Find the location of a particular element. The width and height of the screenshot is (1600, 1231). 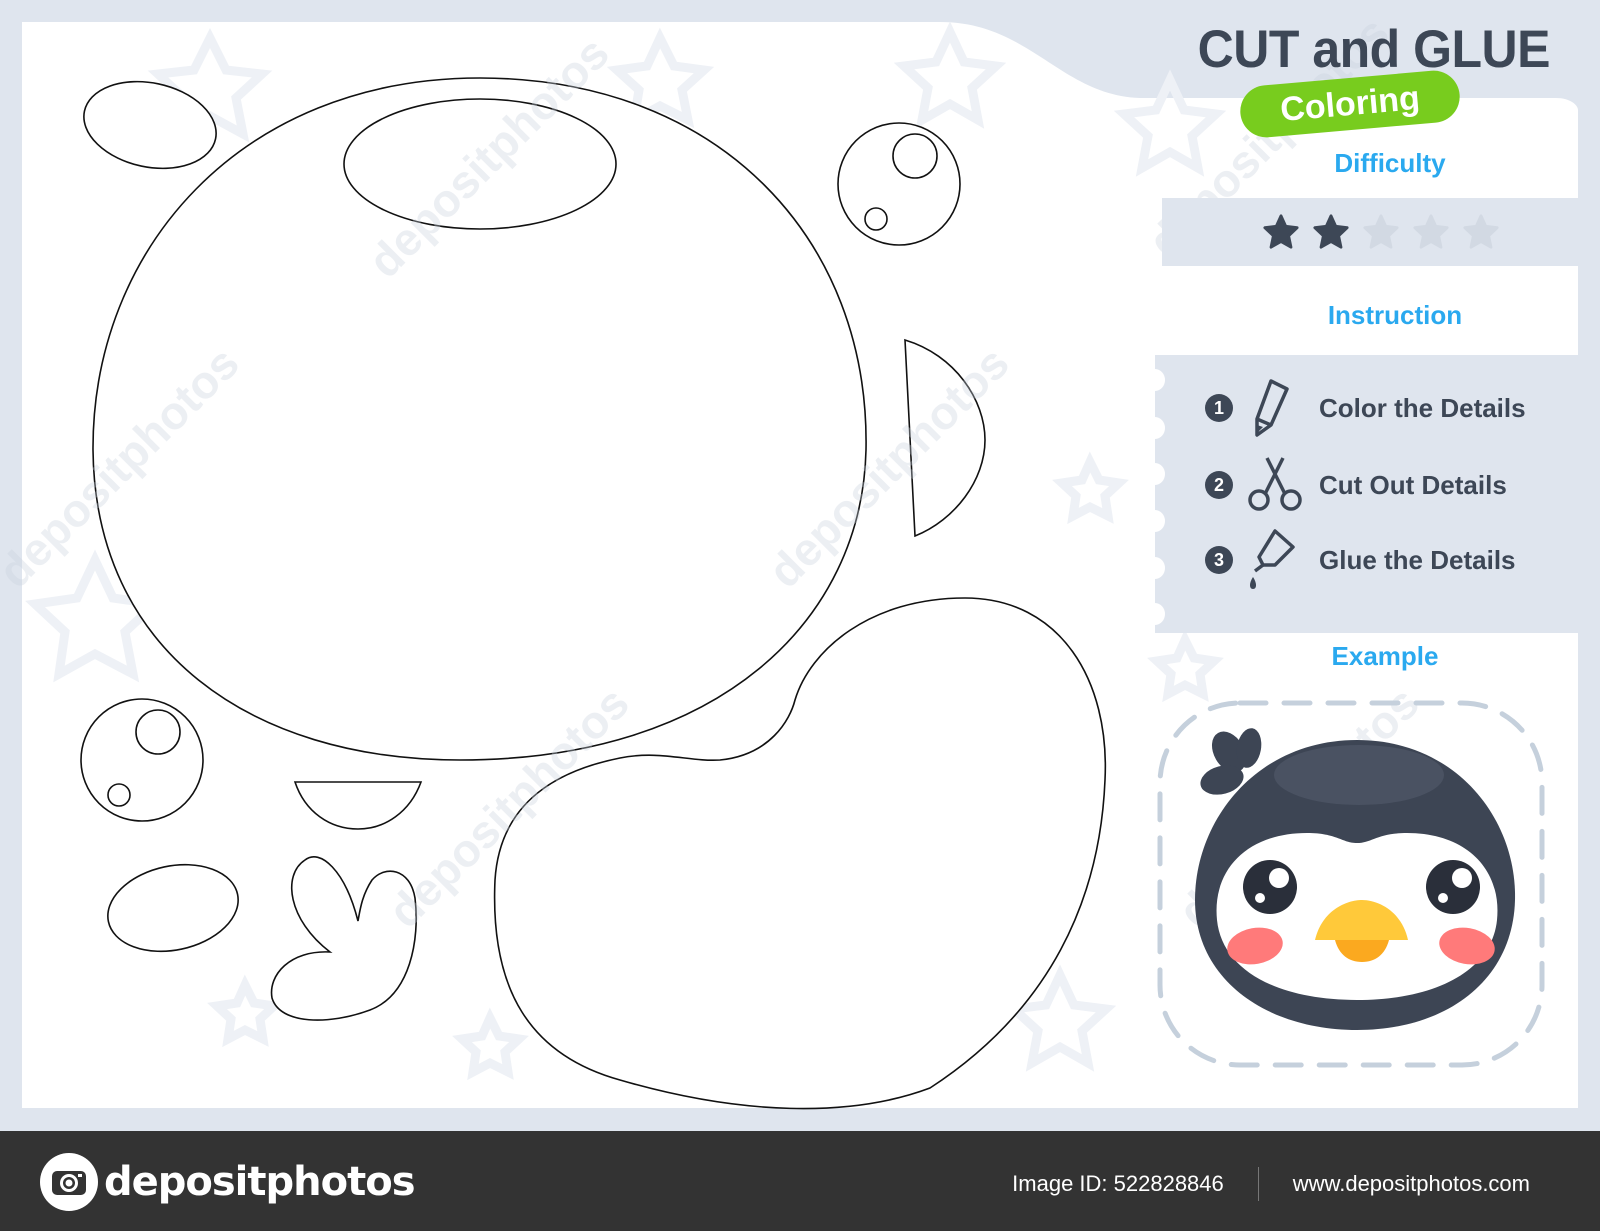

camera-icon is located at coordinates (69, 1182).